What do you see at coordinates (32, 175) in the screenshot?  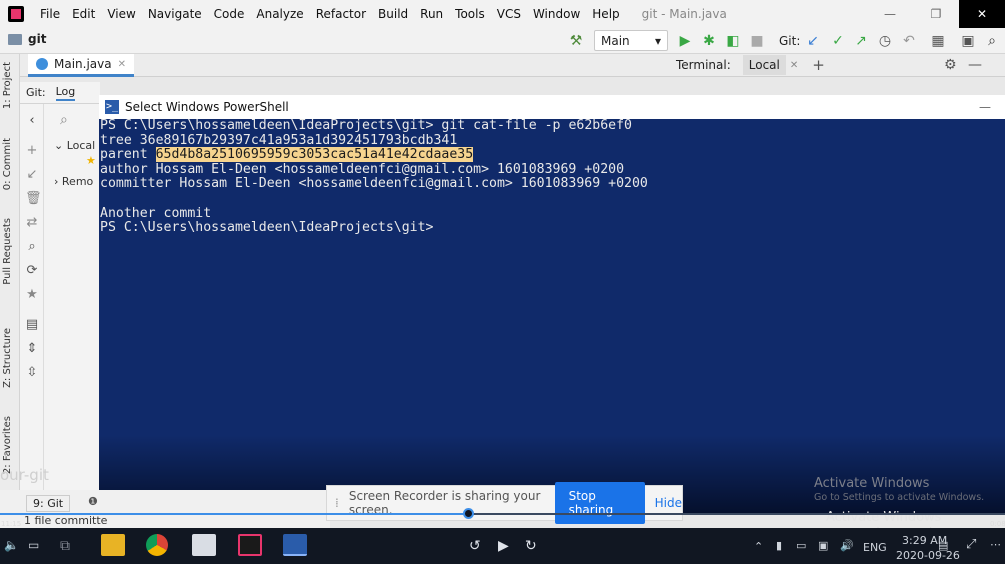 I see `checkout-icon: ↙` at bounding box center [32, 175].